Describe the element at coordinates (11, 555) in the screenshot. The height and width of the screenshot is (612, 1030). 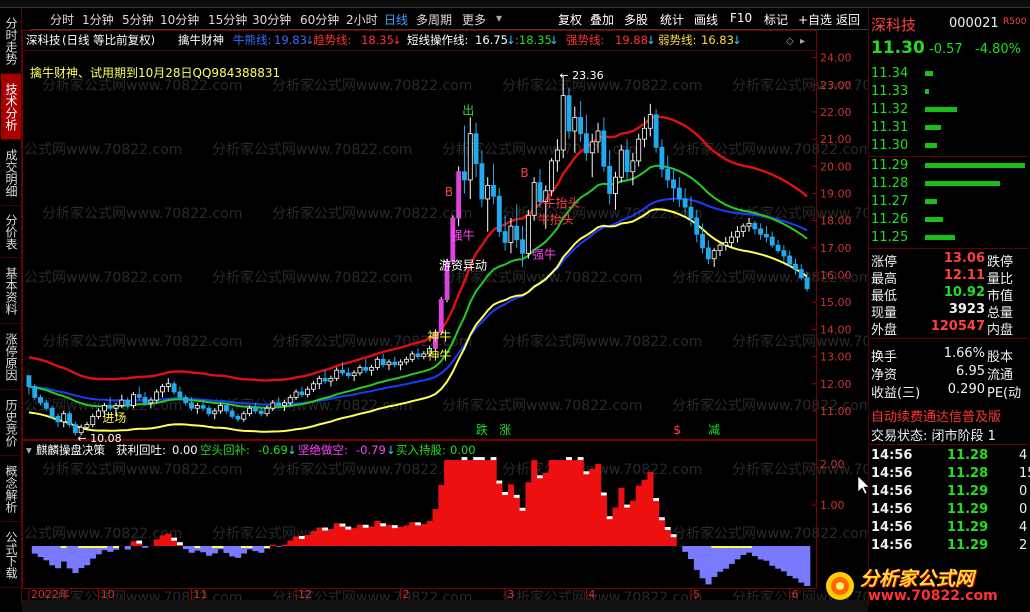
I see `nav-tab: 公式下载` at that location.